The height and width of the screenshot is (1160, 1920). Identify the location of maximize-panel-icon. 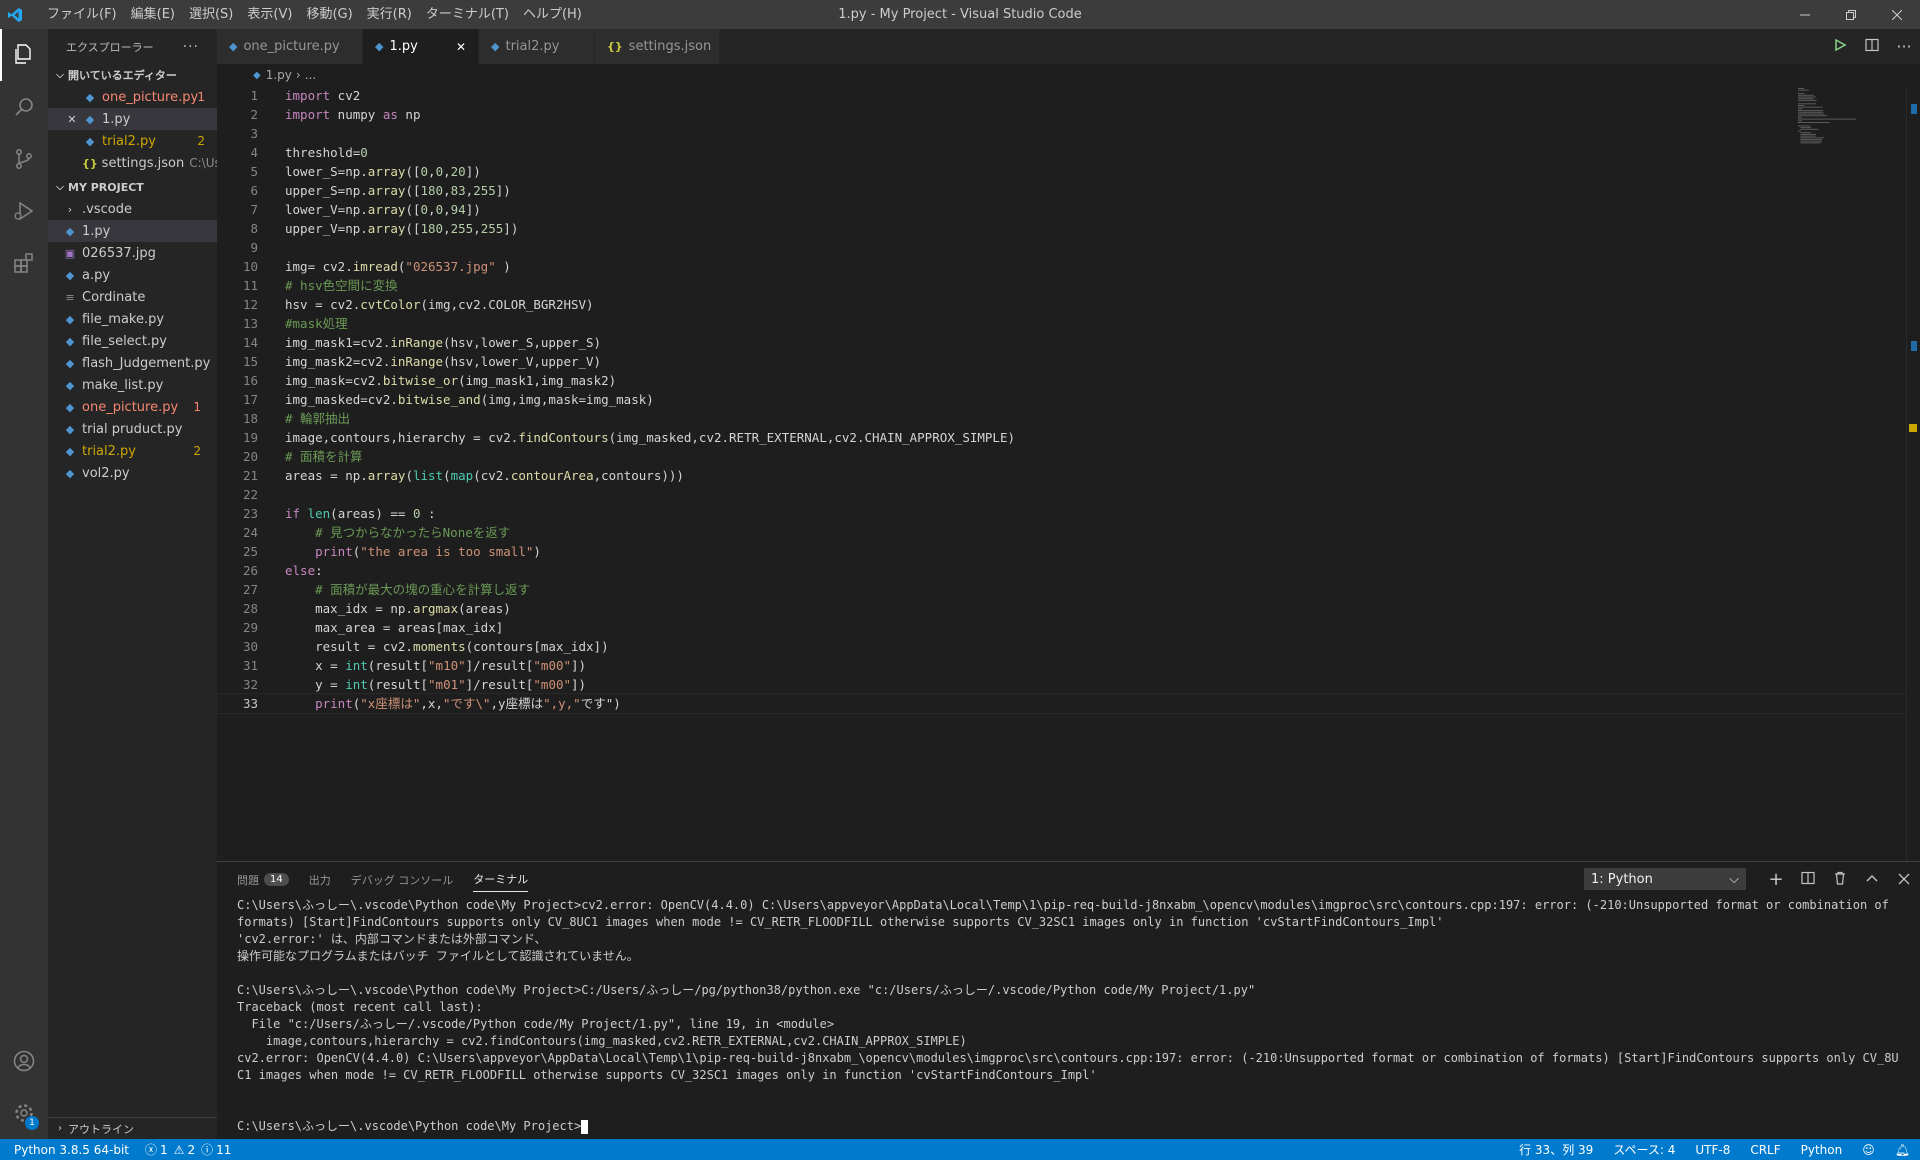
(1872, 879).